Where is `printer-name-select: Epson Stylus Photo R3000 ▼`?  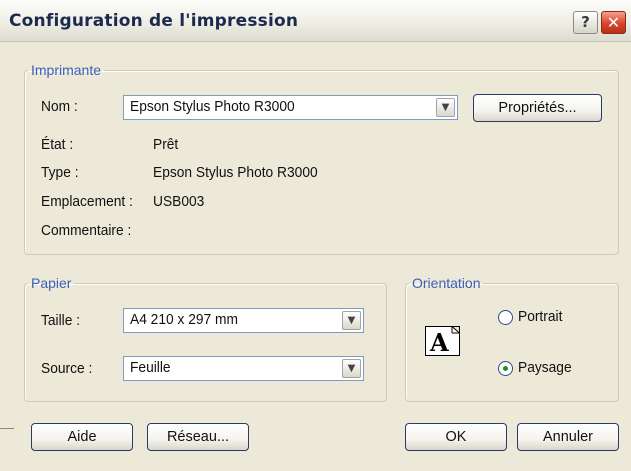 printer-name-select: Epson Stylus Photo R3000 ▼ is located at coordinates (290, 107).